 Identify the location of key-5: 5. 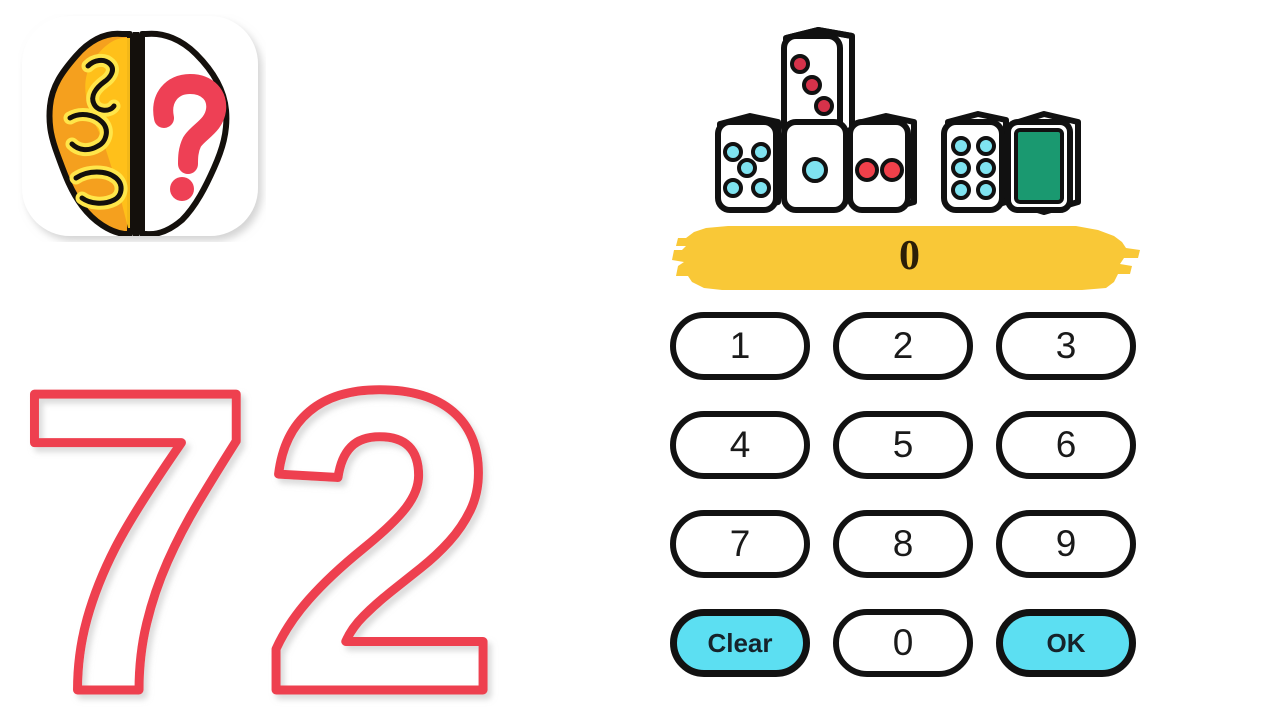
(903, 445).